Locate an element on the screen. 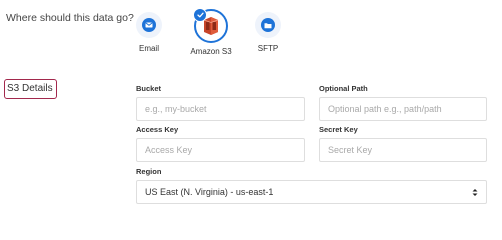 Image resolution: width=502 pixels, height=240 pixels. email-icon is located at coordinates (149, 25).